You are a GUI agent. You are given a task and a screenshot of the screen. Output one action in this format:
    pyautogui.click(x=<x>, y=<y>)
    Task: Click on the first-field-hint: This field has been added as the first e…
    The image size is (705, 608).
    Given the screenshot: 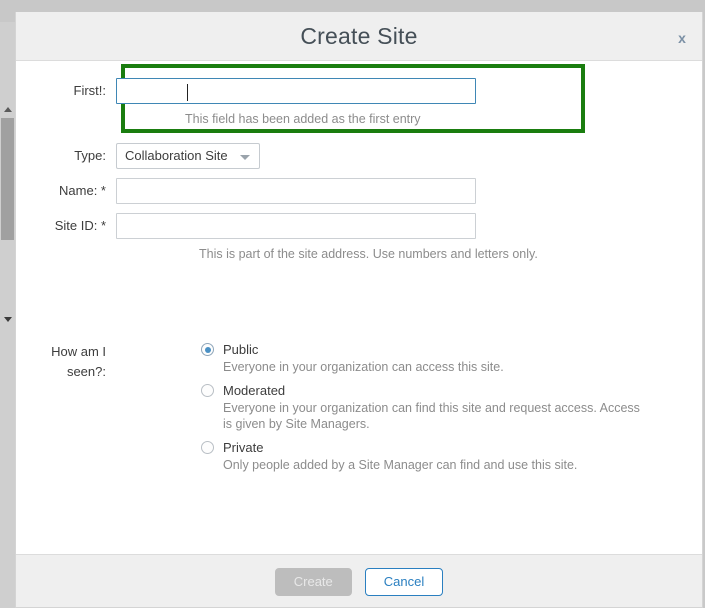 What is the action you would take?
    pyautogui.click(x=303, y=119)
    